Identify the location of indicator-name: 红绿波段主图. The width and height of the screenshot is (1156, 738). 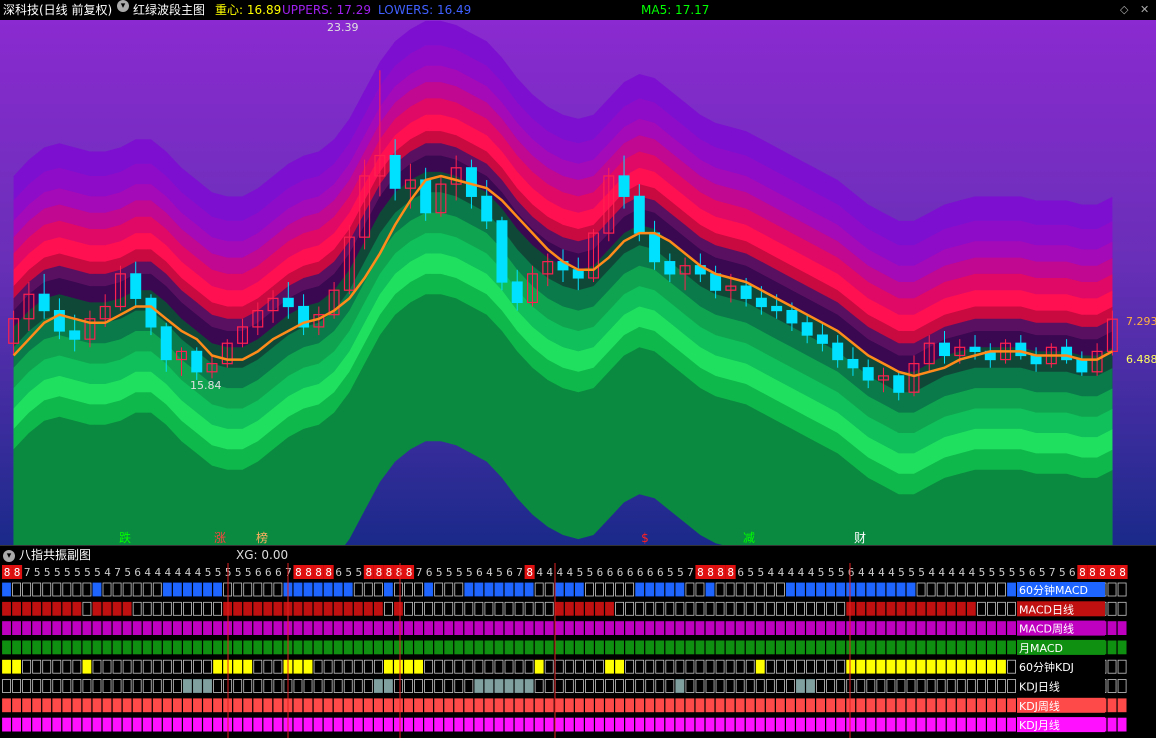
(169, 10).